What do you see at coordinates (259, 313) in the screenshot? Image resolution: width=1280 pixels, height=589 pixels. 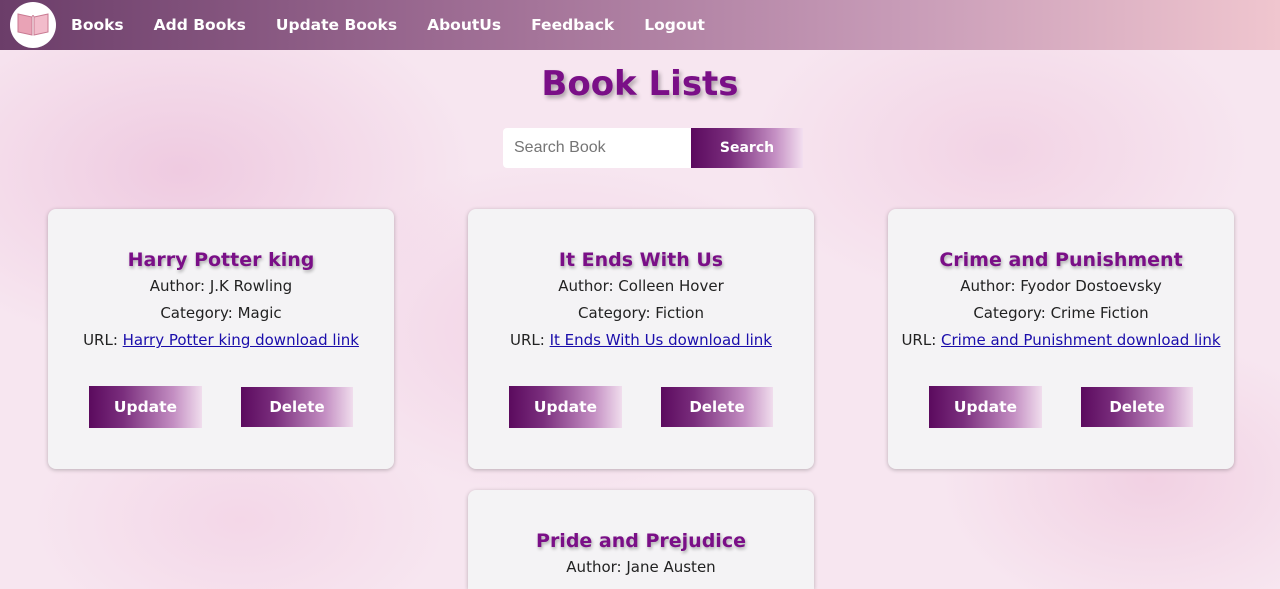 I see `category-value: Magic` at bounding box center [259, 313].